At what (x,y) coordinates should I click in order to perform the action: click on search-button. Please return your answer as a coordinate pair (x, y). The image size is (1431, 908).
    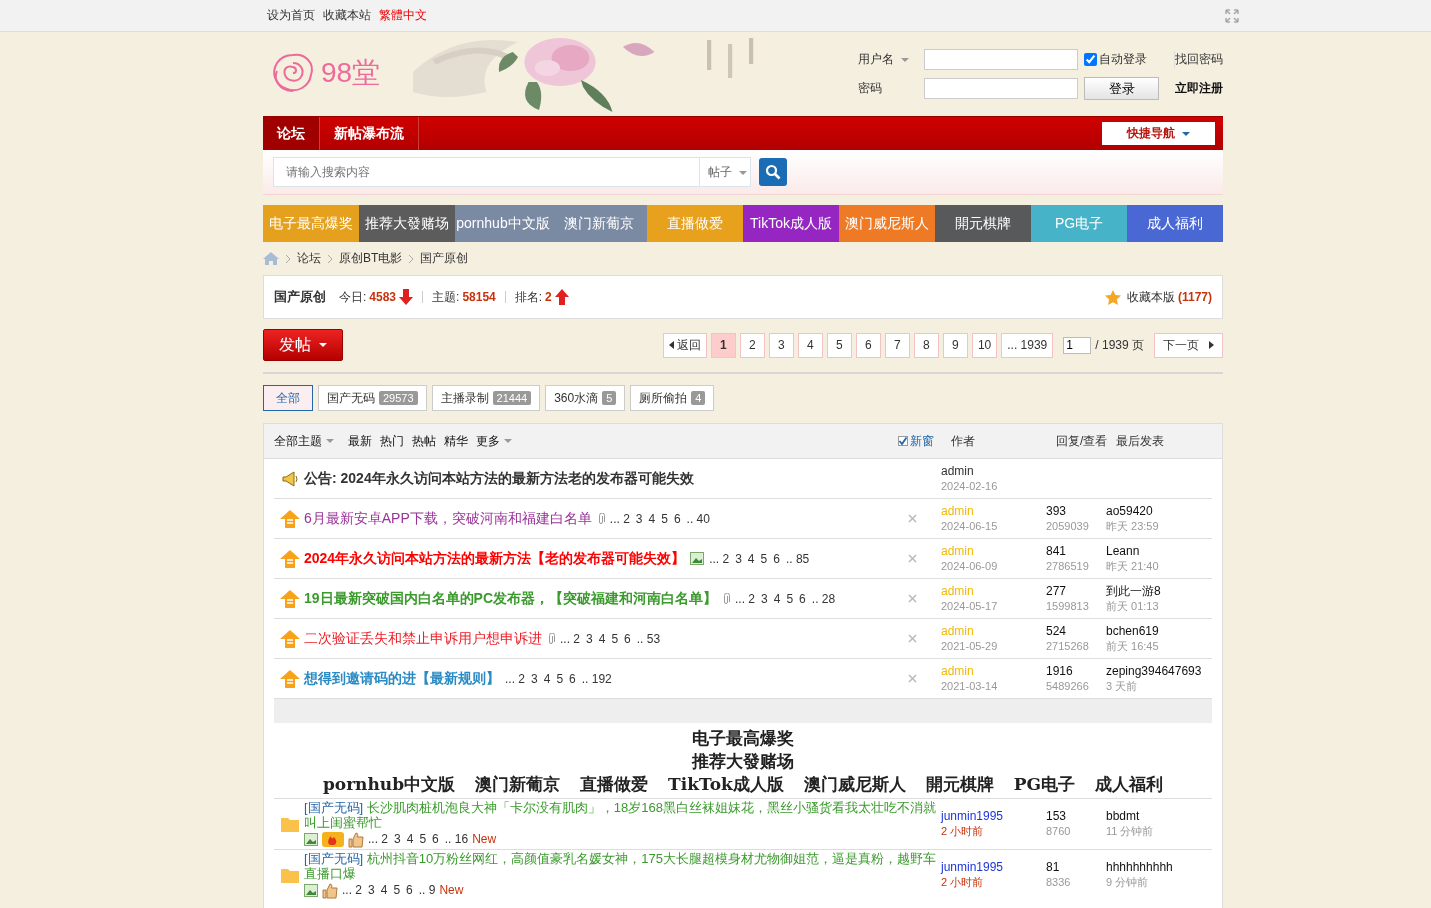
    Looking at the image, I should click on (773, 172).